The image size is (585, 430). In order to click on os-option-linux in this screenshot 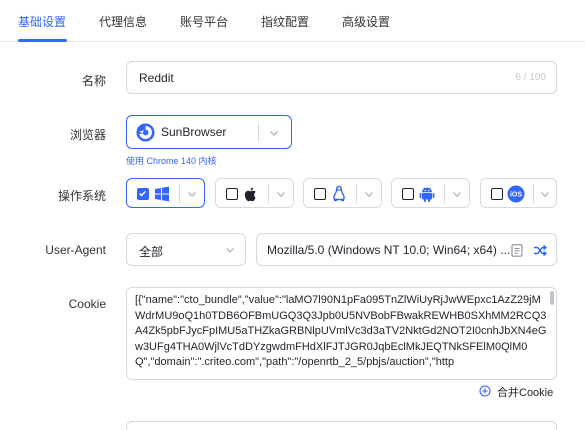, I will do `click(342, 193)`.